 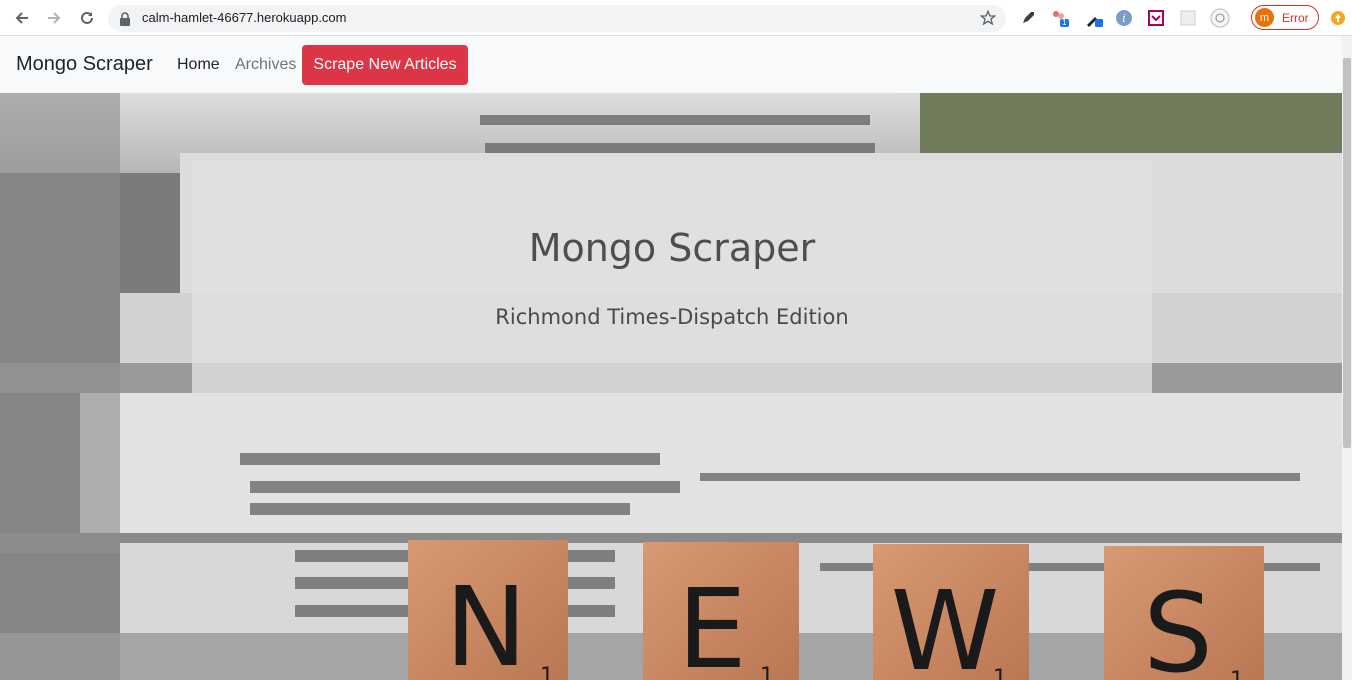 I want to click on profile-button: m Error, so click(x=1285, y=17).